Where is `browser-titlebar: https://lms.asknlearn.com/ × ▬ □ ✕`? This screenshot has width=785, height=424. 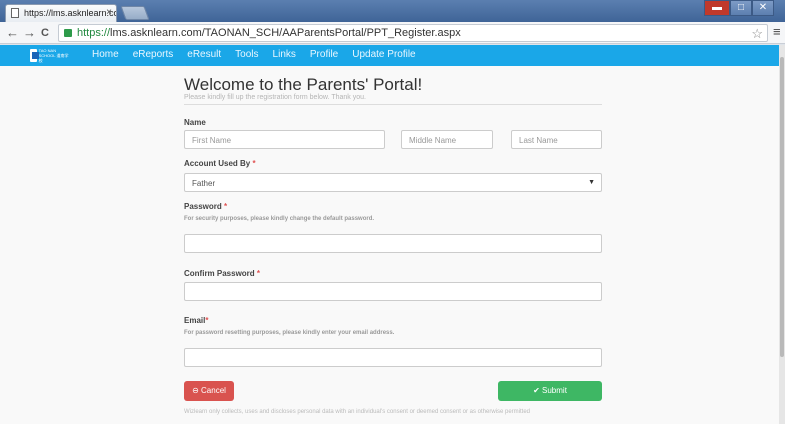
browser-titlebar: https://lms.asknlearn.com/ × ▬ □ ✕ is located at coordinates (392, 11).